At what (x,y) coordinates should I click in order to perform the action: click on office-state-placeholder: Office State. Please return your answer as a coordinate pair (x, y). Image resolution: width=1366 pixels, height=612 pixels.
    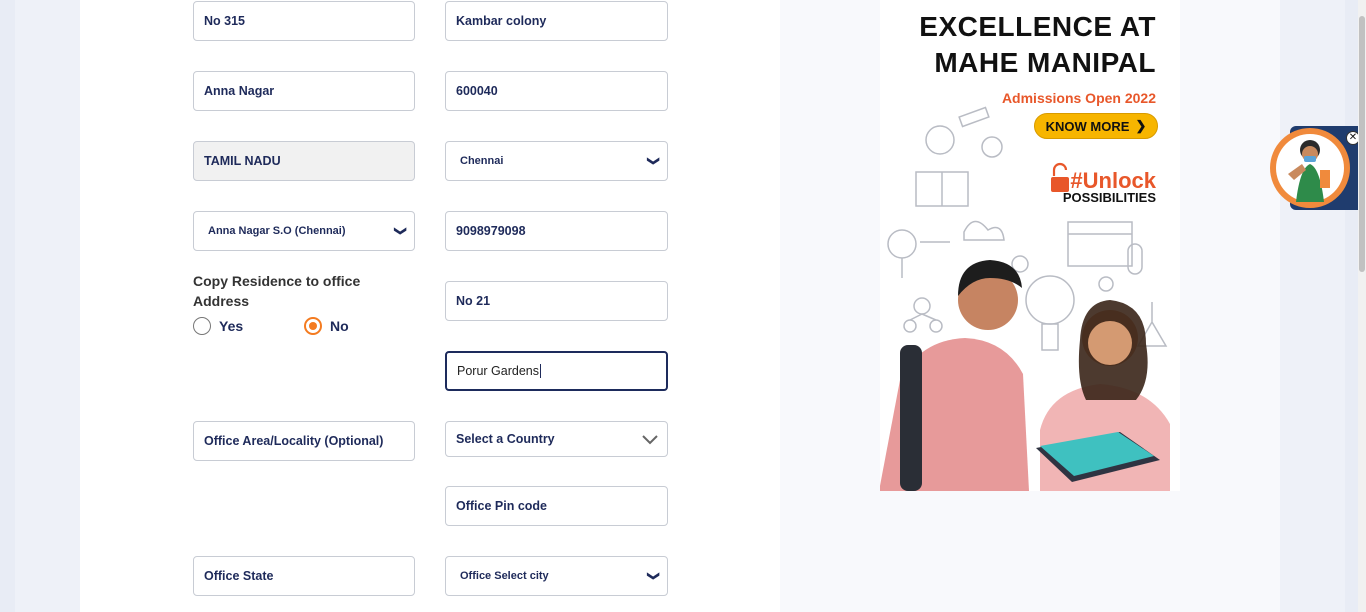
    Looking at the image, I should click on (239, 576).